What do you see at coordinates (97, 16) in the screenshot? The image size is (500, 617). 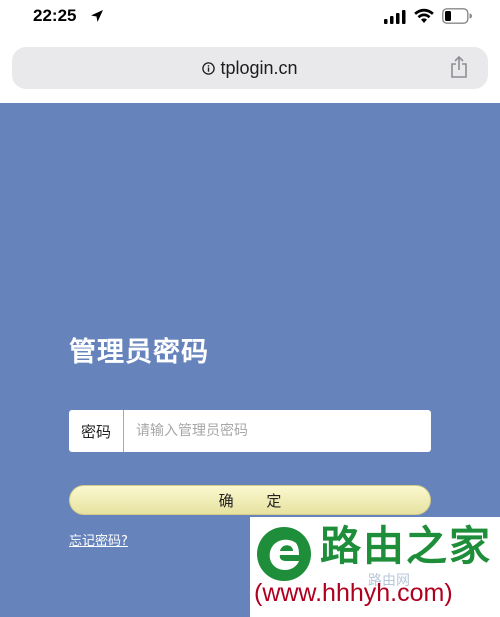 I see `location-arrow-icon` at bounding box center [97, 16].